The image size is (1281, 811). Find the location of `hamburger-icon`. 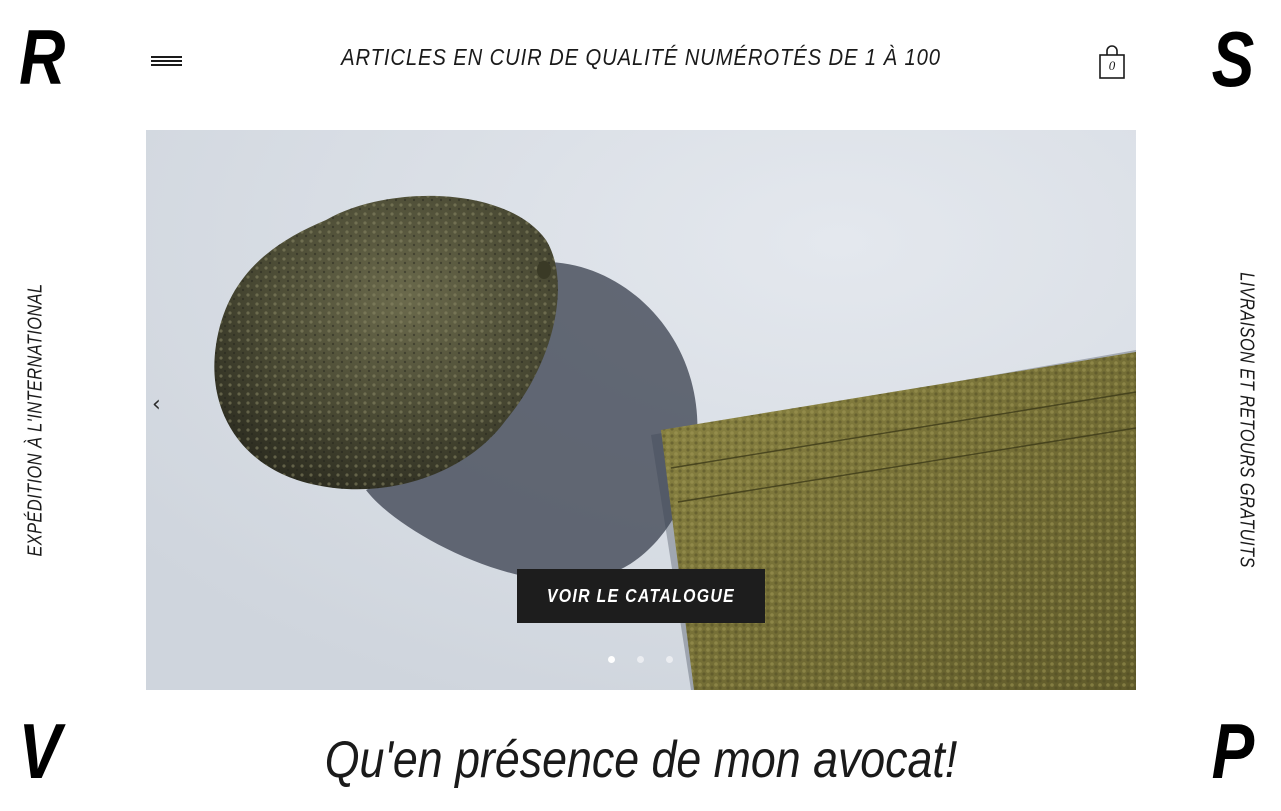

hamburger-icon is located at coordinates (166, 63).